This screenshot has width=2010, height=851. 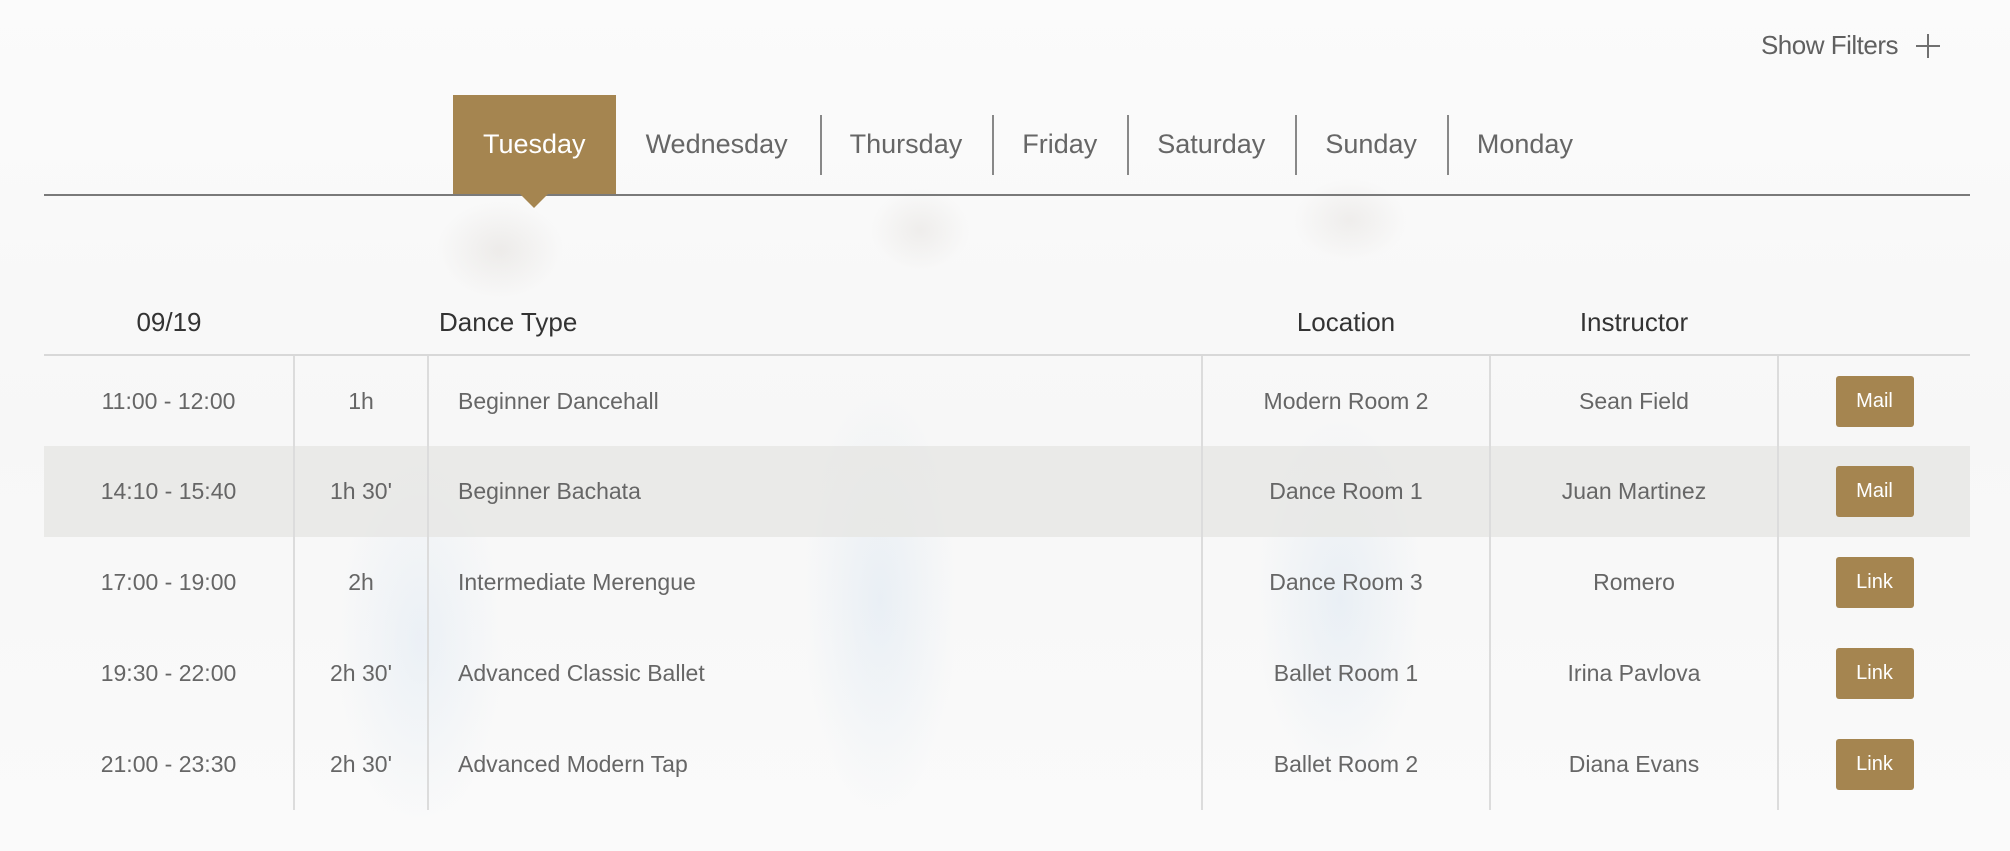 I want to click on table-header-row: 09/19 Dance Type Location Instructor, so click(x=1007, y=323).